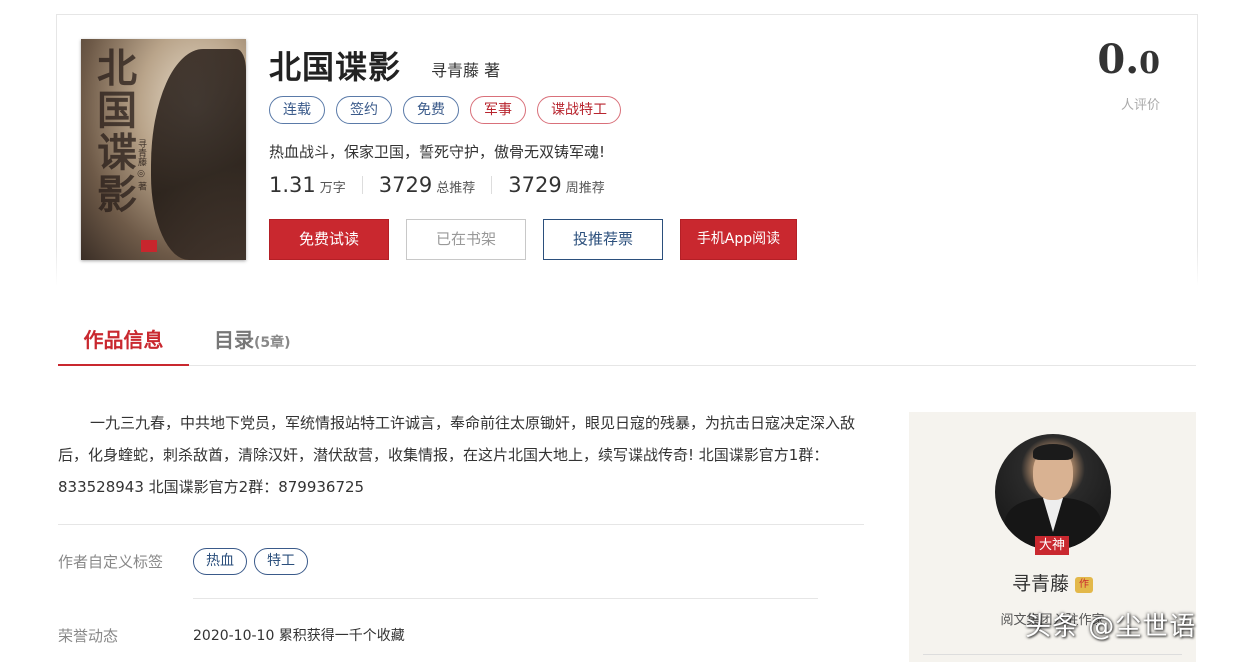  What do you see at coordinates (603, 239) in the screenshot?
I see `vote-recommend-button: 投推荐票` at bounding box center [603, 239].